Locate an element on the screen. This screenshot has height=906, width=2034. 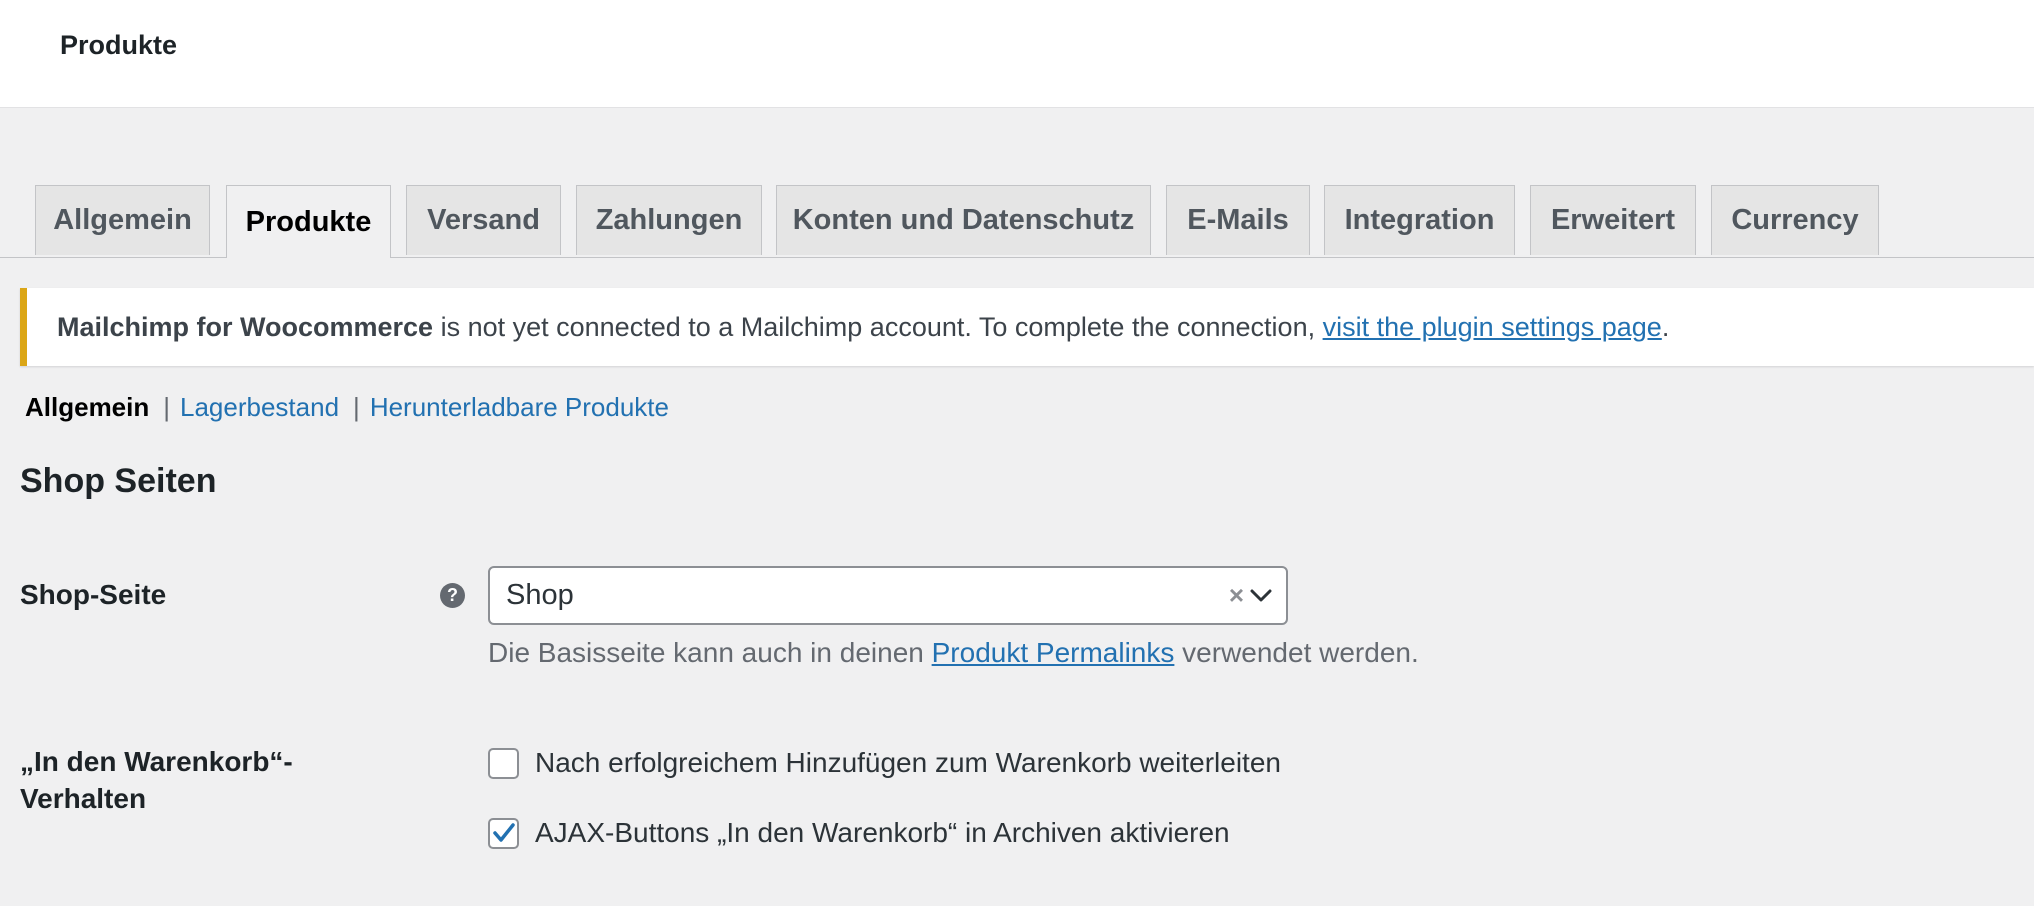
tab-allgemein: Allgemein is located at coordinates (122, 220).